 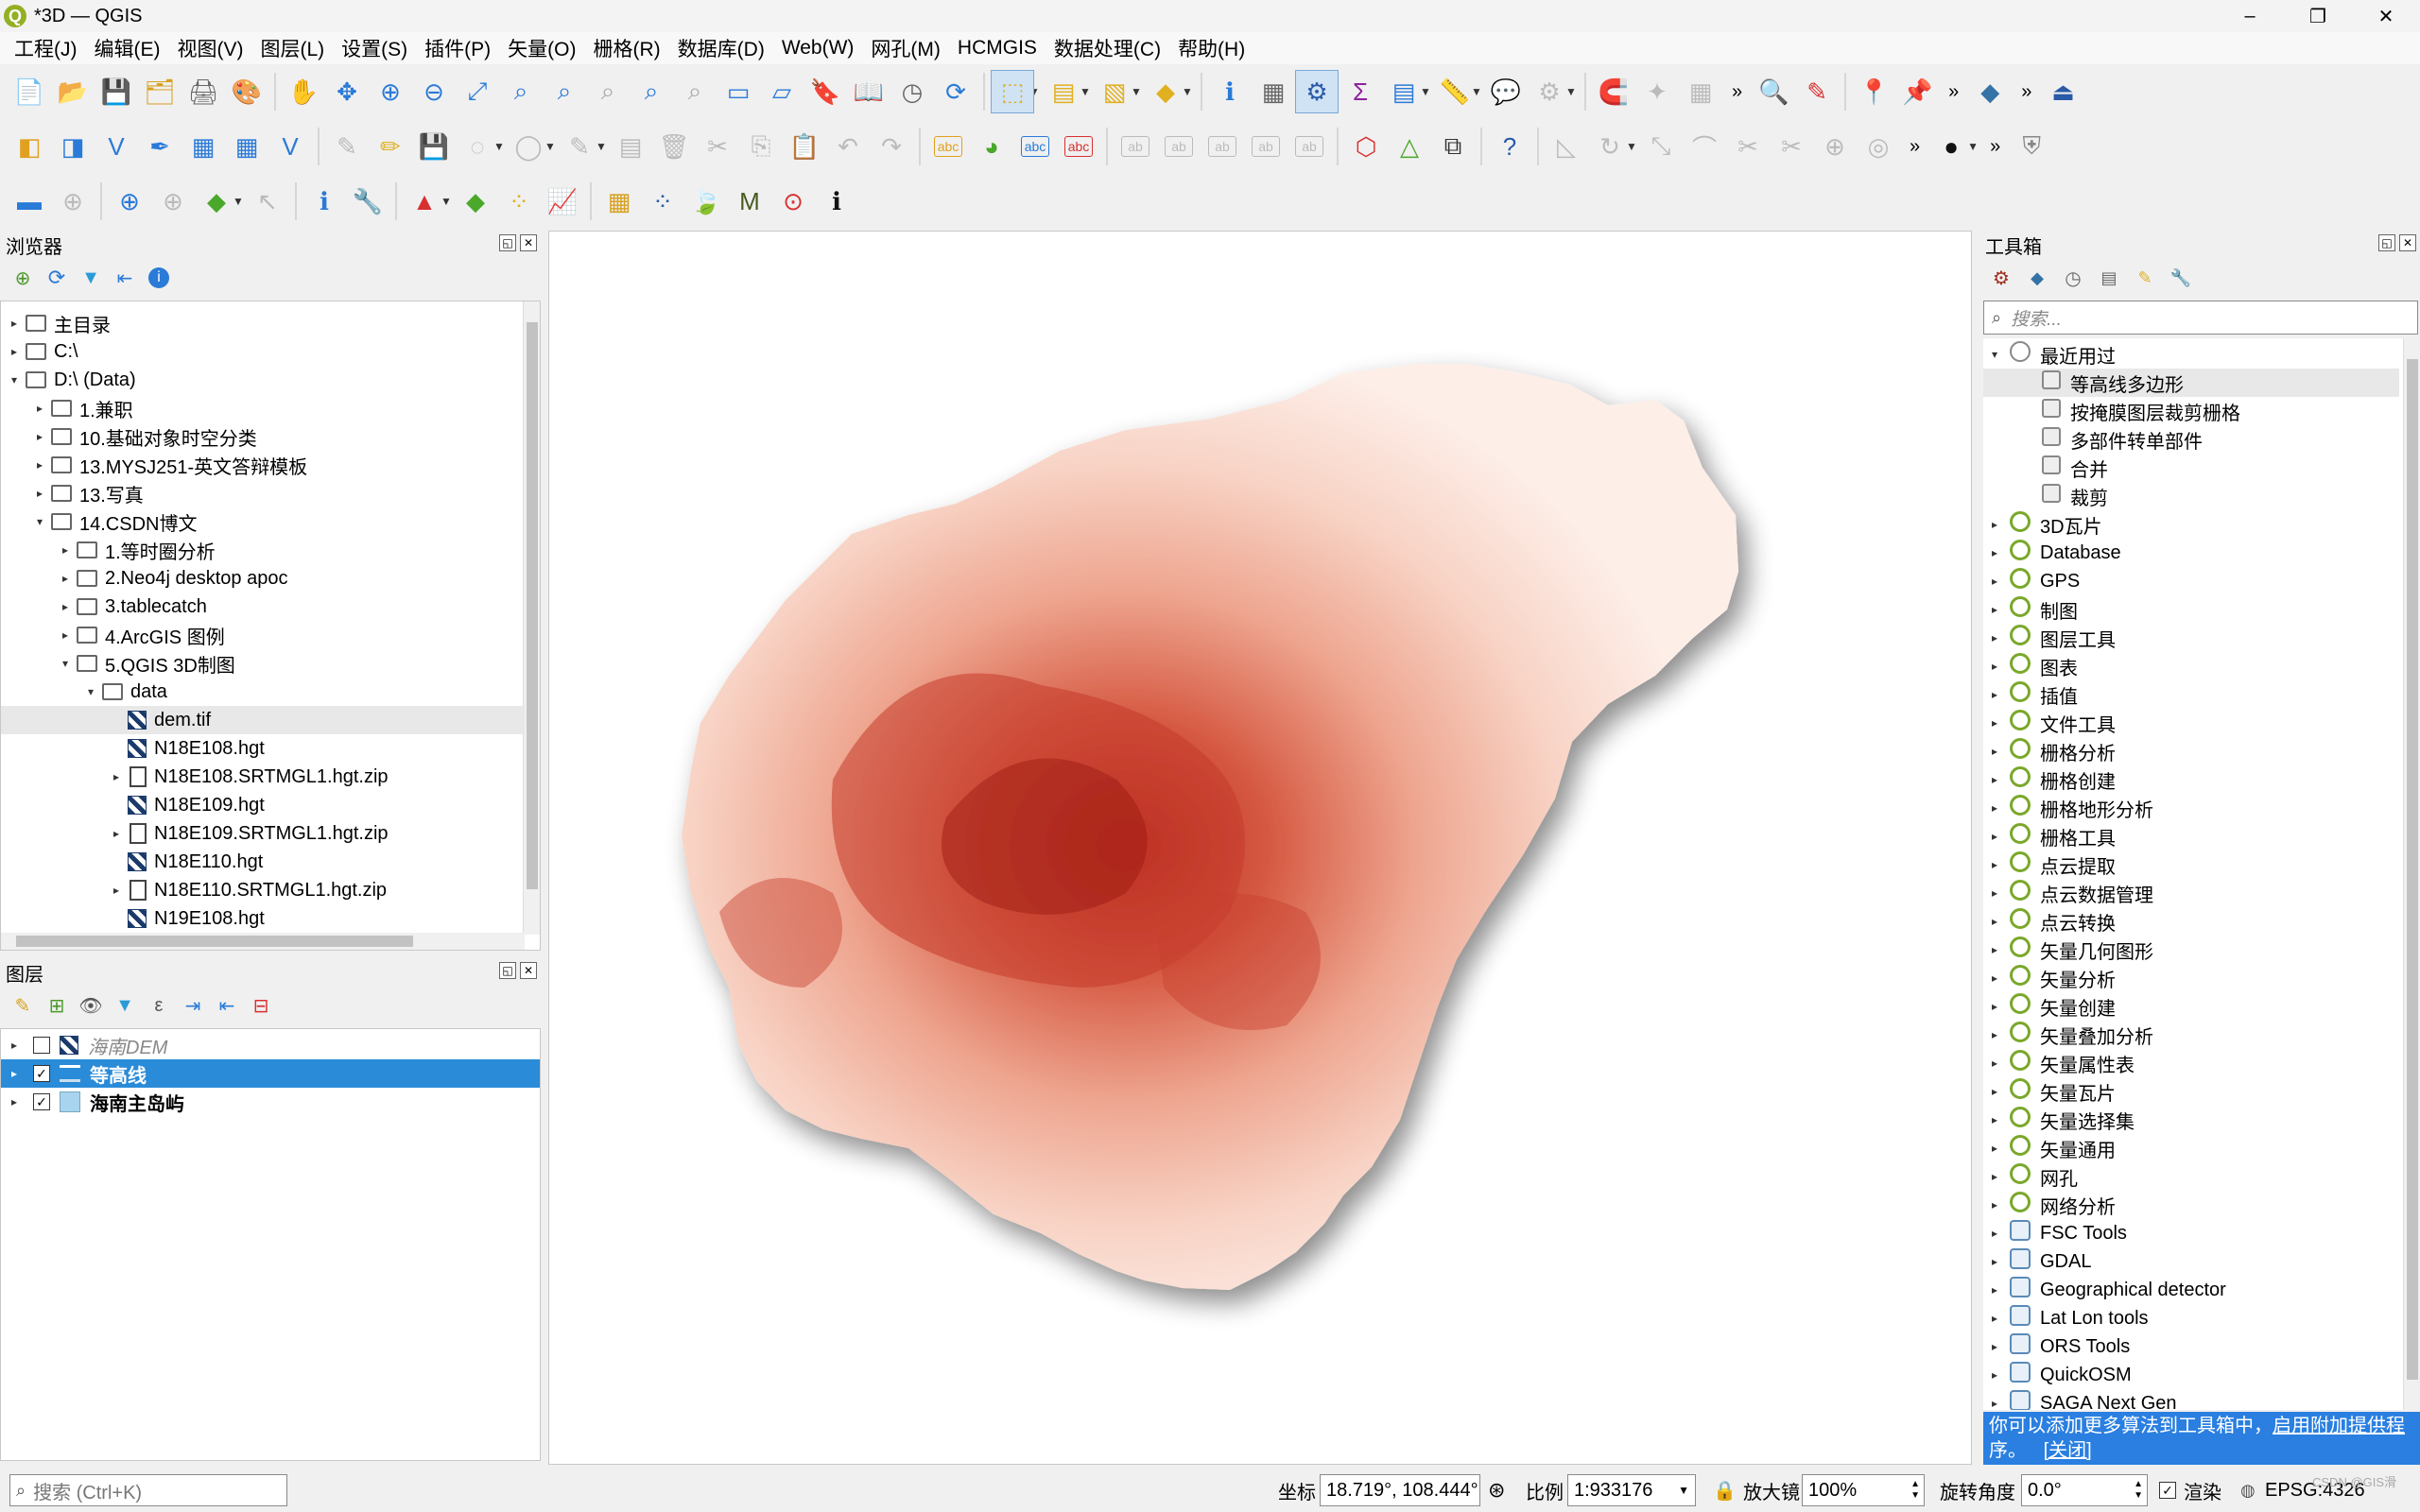 What do you see at coordinates (2191, 1063) in the screenshot?
I see `algorithm-group: ▸ 矢量属性表` at bounding box center [2191, 1063].